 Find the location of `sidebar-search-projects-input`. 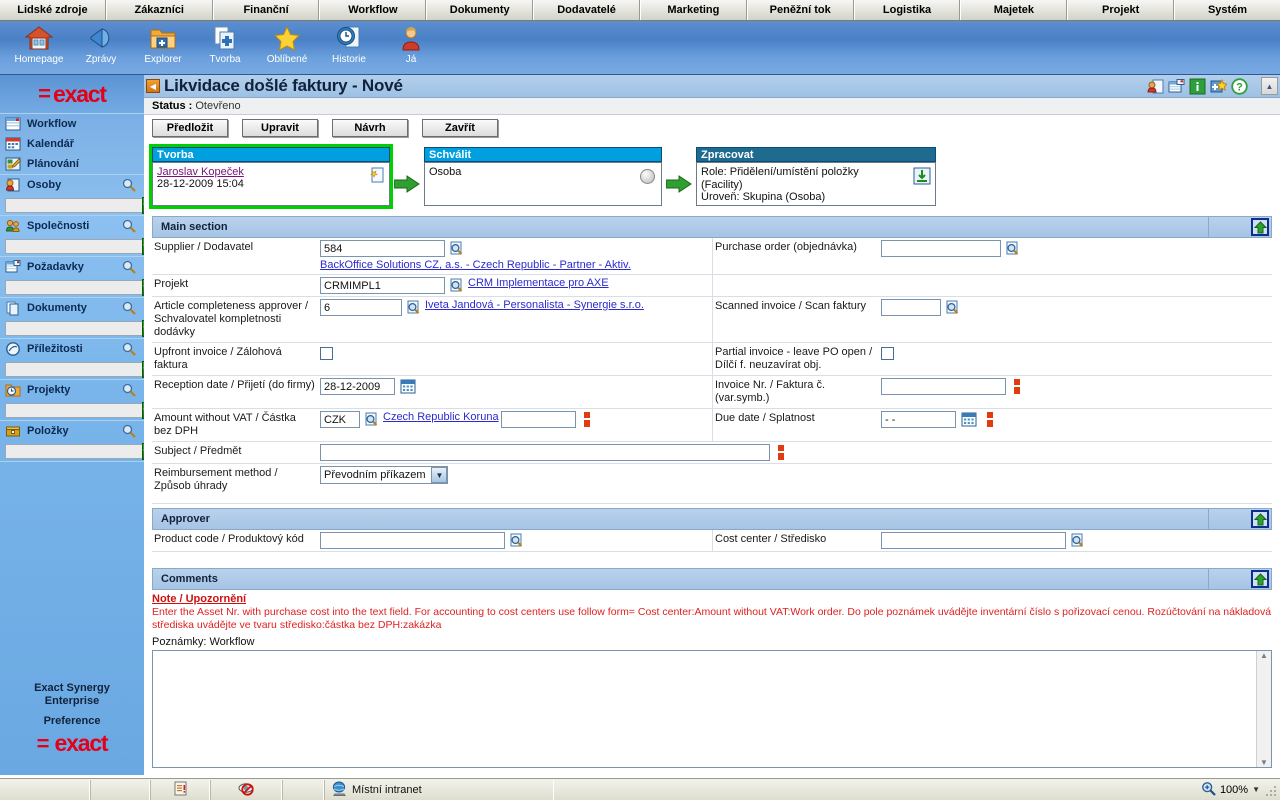

sidebar-search-projects-input is located at coordinates (73, 410).